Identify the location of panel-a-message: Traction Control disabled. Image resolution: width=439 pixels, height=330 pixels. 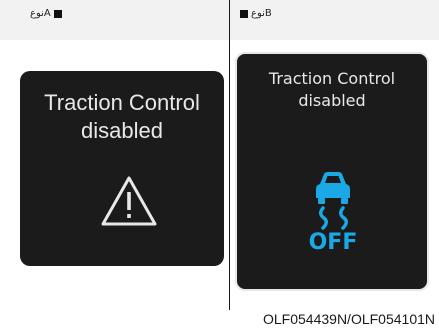
(122, 117).